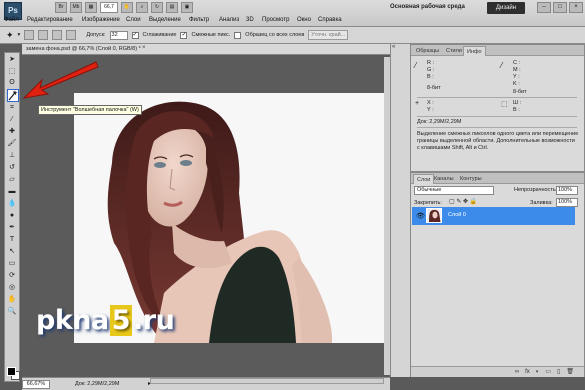 The width and height of the screenshot is (585, 390). I want to click on shape-tool-icon: ▭, so click(12, 264).